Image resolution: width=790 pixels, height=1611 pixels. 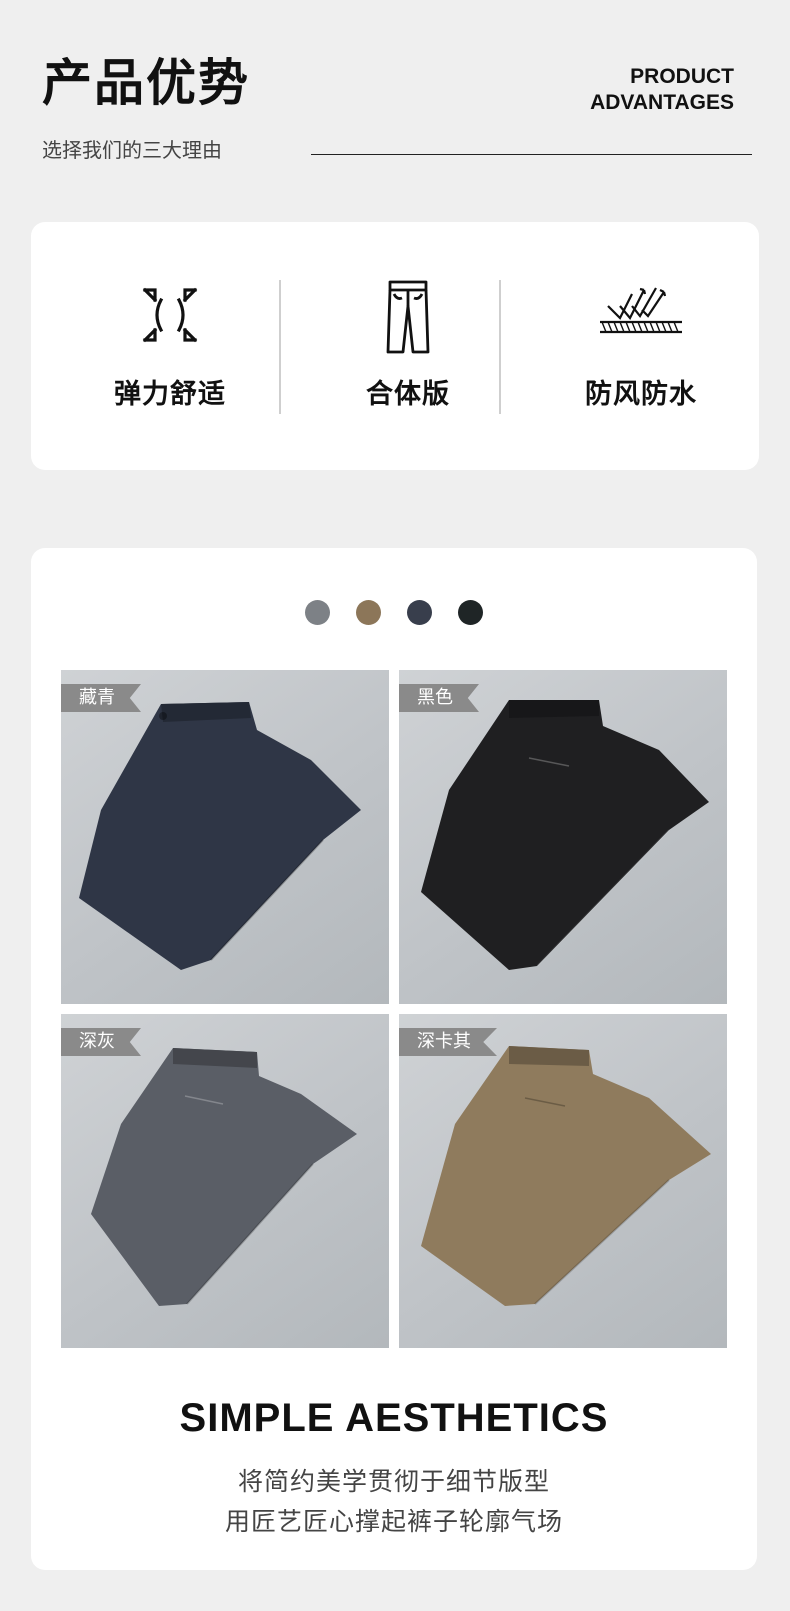 What do you see at coordinates (146, 83) in the screenshot?
I see `page-title: 产品优势` at bounding box center [146, 83].